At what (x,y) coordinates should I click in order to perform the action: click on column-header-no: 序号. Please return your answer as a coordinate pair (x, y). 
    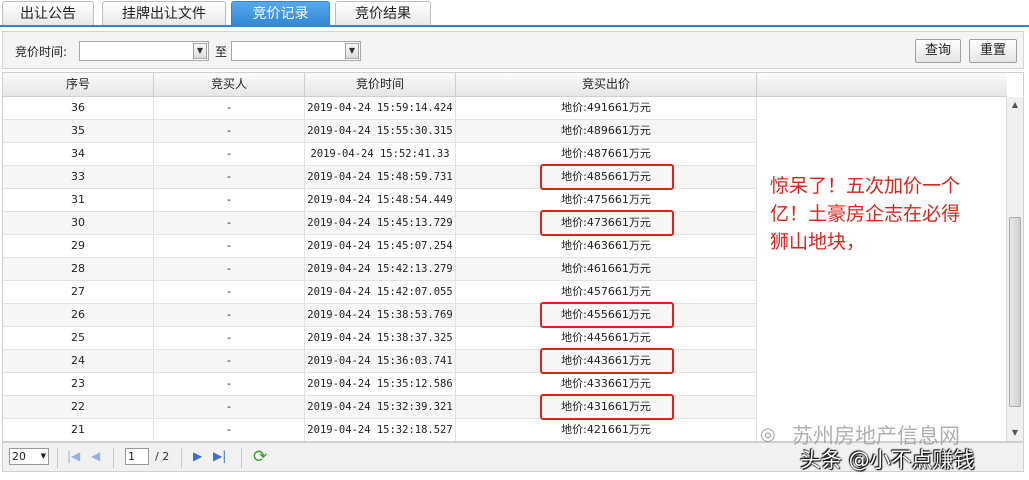
    Looking at the image, I should click on (78, 84).